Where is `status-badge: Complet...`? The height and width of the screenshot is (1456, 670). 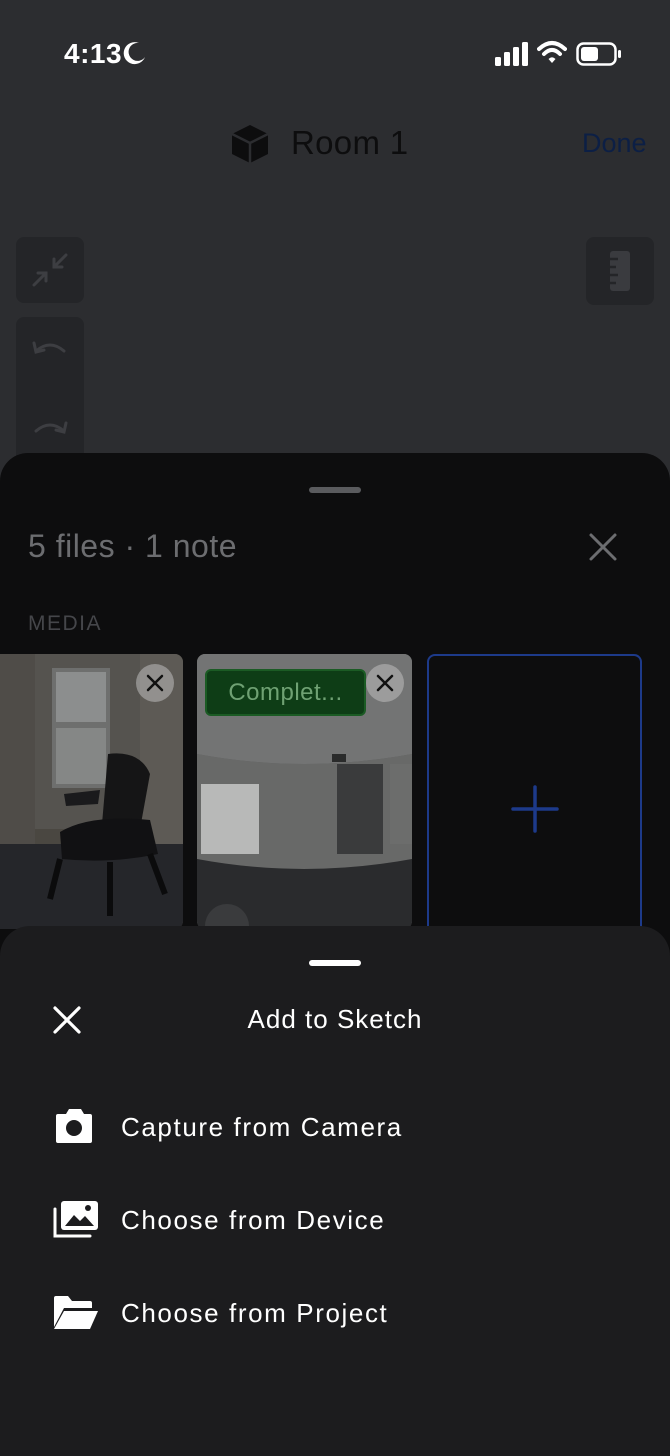
status-badge: Complet... is located at coordinates (285, 692).